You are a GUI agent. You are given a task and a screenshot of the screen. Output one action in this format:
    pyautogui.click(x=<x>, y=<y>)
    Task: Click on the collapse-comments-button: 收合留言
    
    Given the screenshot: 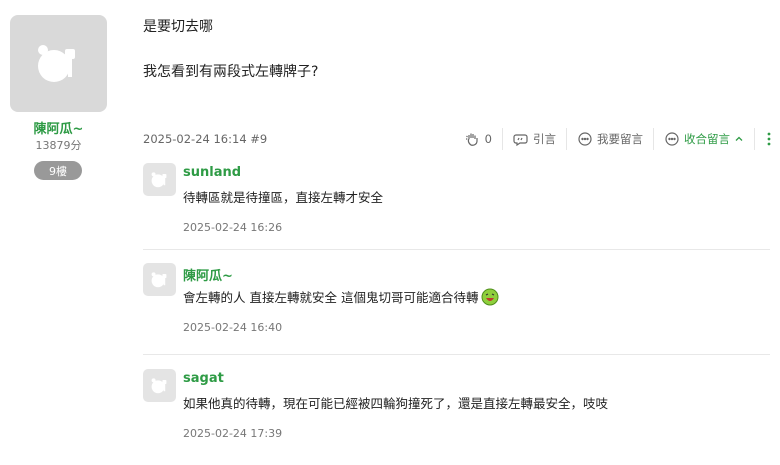 What is the action you would take?
    pyautogui.click(x=703, y=139)
    